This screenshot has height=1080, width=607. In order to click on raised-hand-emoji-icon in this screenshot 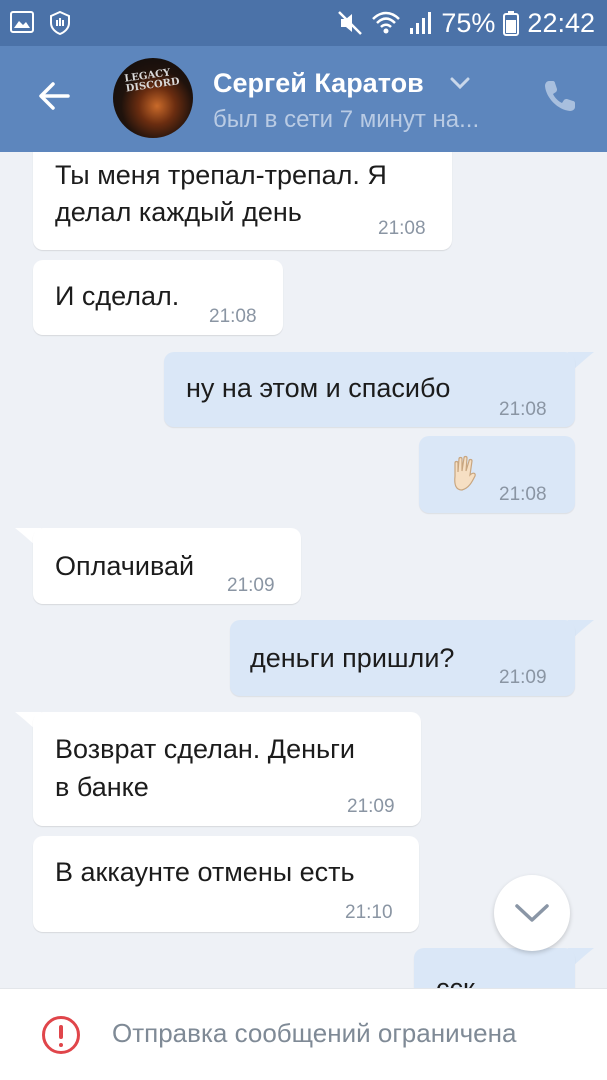, I will do `click(465, 473)`.